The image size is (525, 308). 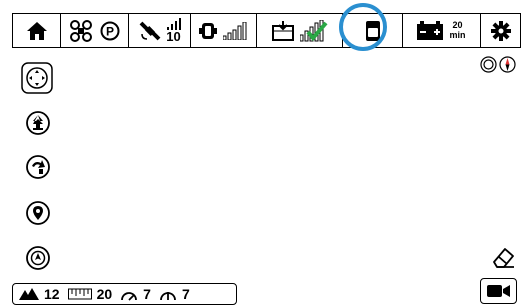 I want to click on camera-storage-button, so click(x=373, y=30).